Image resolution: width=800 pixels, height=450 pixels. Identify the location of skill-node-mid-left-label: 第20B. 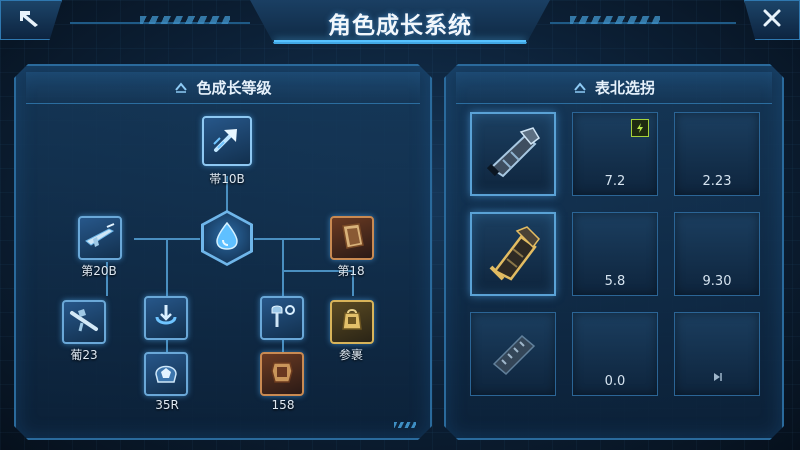
(99, 271).